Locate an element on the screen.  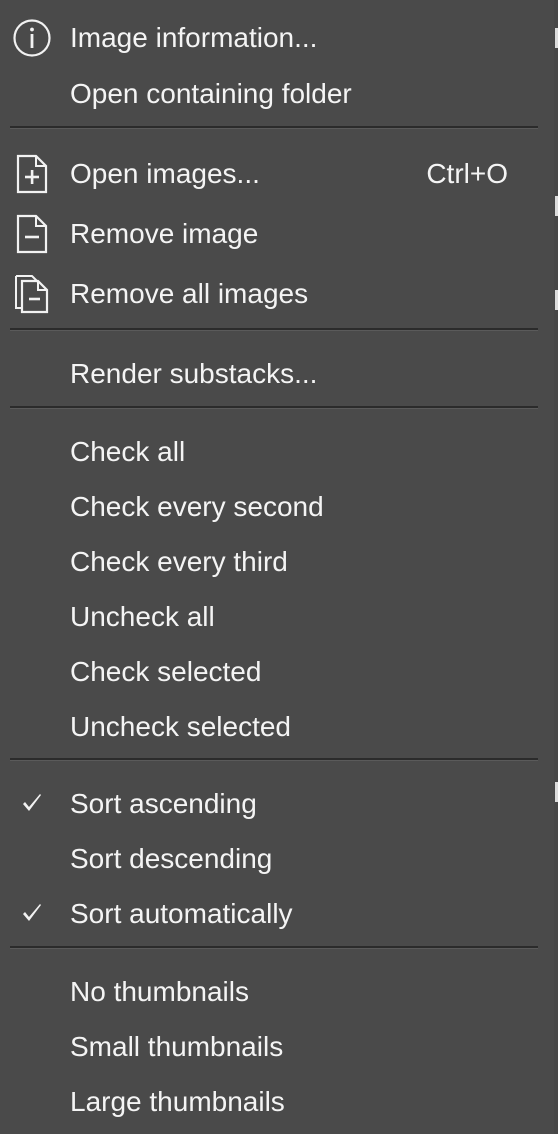
menu-item-label: Check every third is located at coordinates (179, 561).